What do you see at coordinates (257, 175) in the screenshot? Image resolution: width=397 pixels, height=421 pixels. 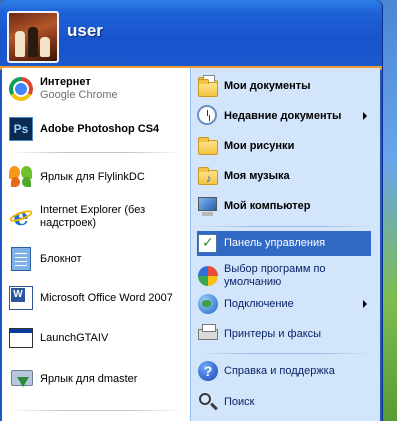 I see `place-label: Моя музыка` at bounding box center [257, 175].